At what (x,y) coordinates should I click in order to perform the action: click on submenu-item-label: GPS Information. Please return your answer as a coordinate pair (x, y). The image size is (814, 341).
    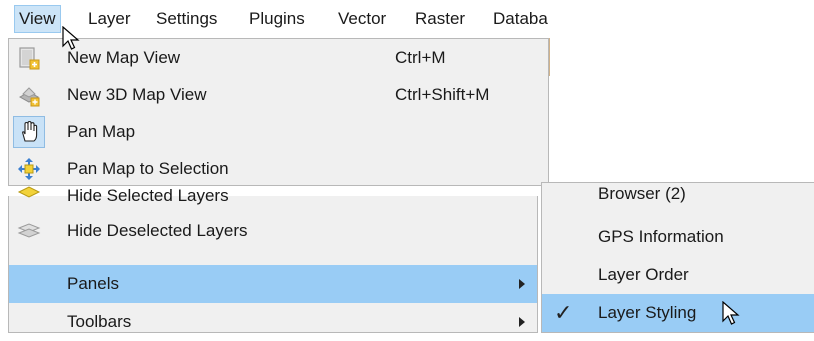
    Looking at the image, I should click on (661, 236).